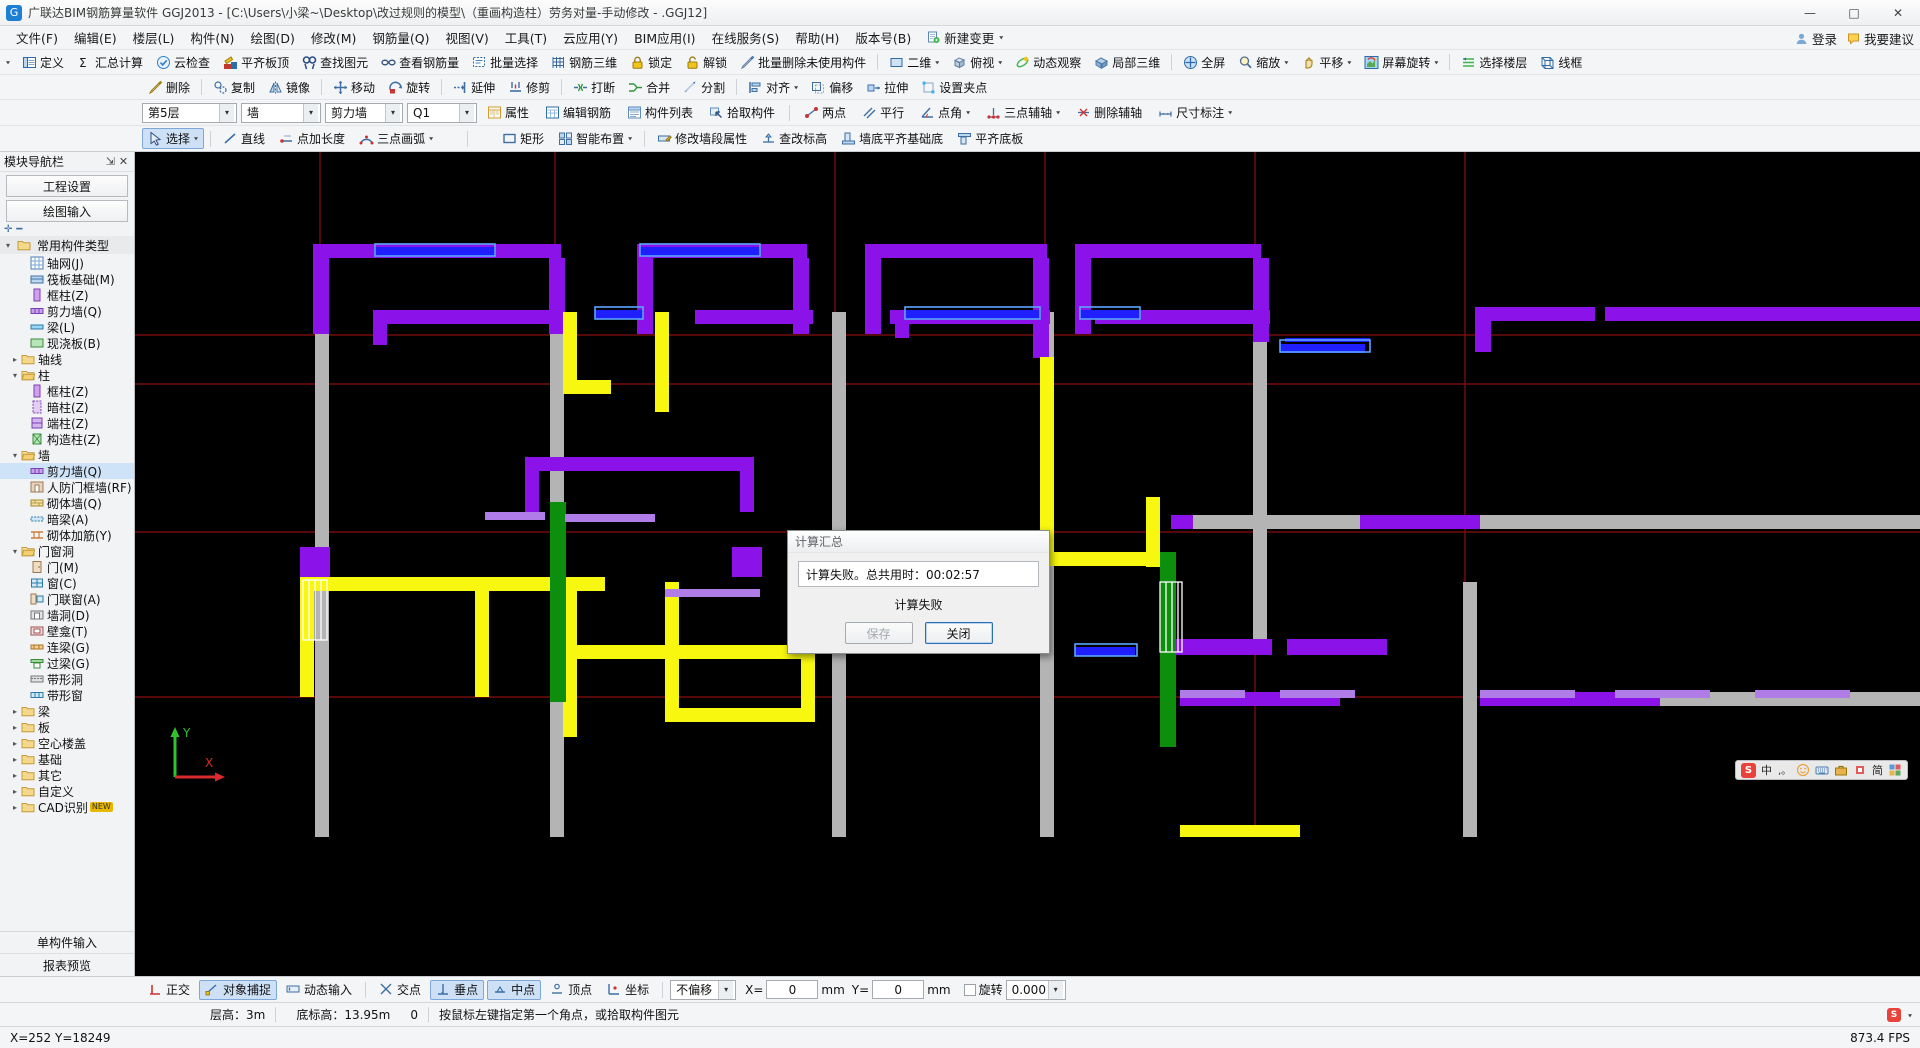  I want to click on dynamic-input-toggle: 动态输入, so click(319, 990).